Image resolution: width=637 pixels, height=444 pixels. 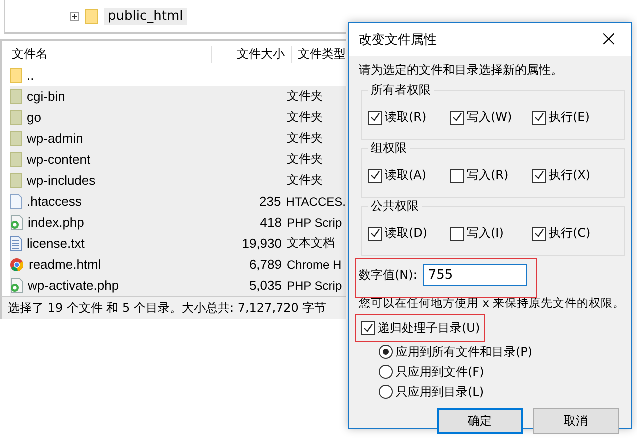 What do you see at coordinates (167, 308) in the screenshot?
I see `status-text: 选择了 19 个文件 和 5 个目录。大小总共: 7,127,720 字节` at bounding box center [167, 308].